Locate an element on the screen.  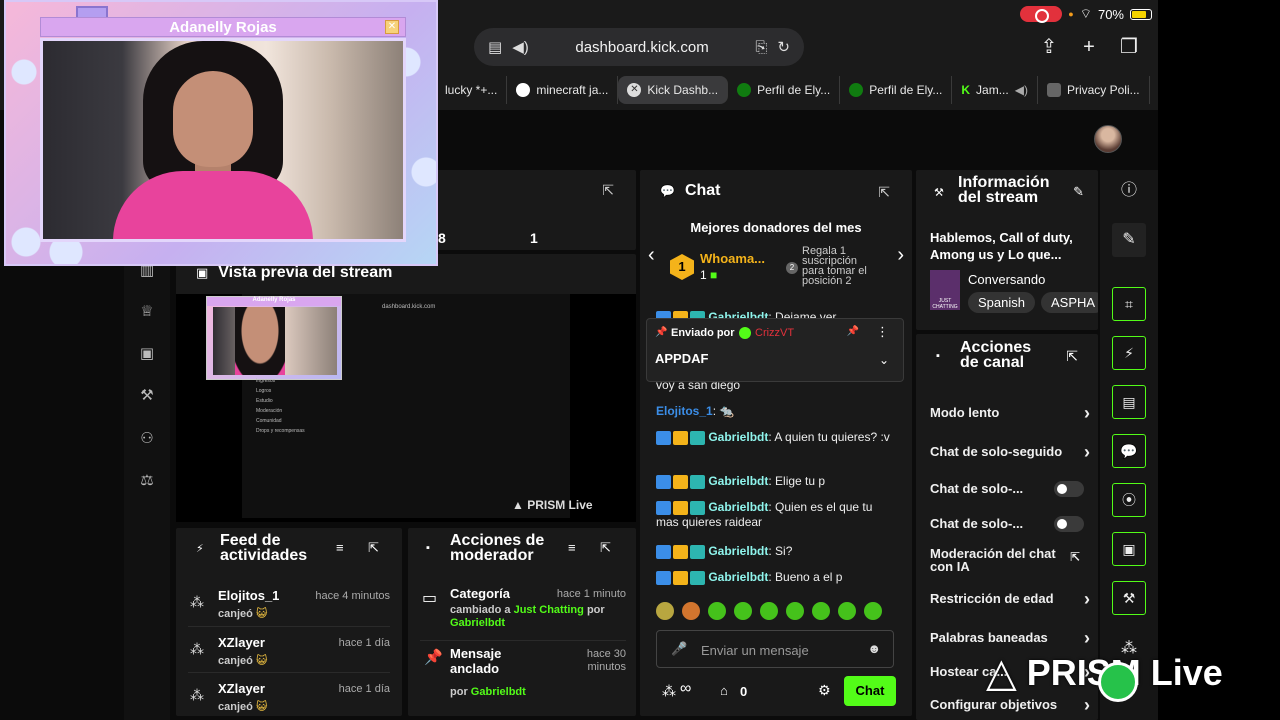
notes-icon: ▤ is located at coordinates (1129, 402).